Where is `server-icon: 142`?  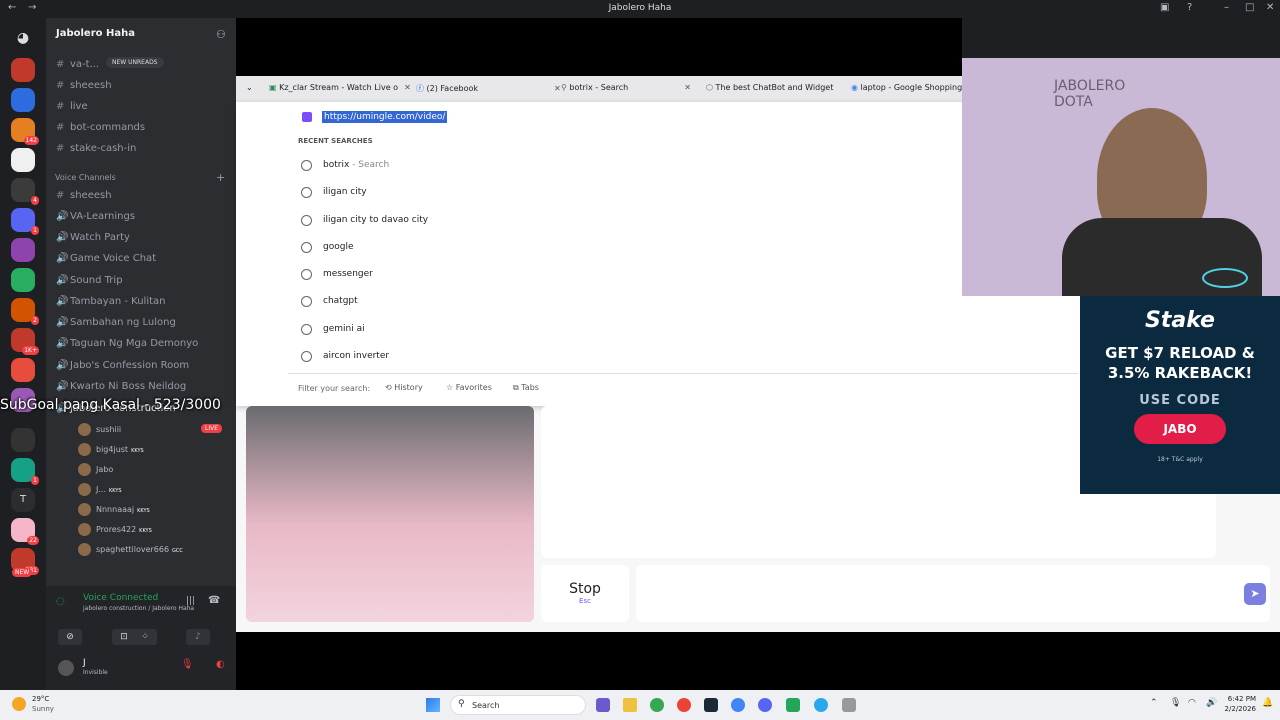 server-icon: 142 is located at coordinates (25, 131).